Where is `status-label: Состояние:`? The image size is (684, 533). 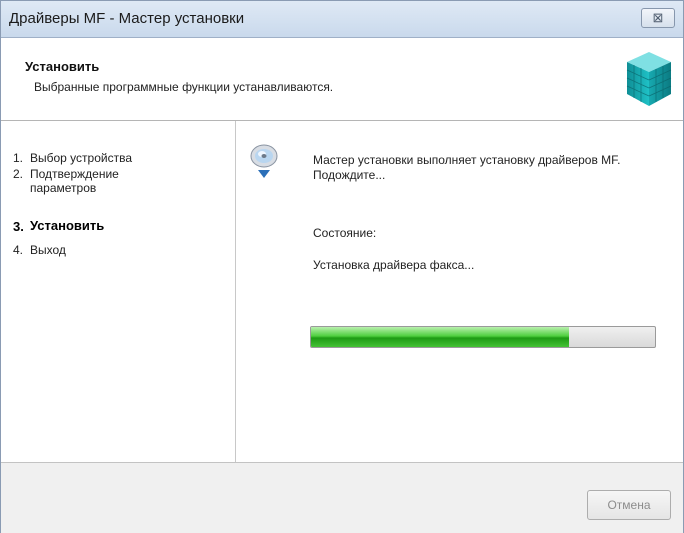 status-label: Состояние: is located at coordinates (345, 233).